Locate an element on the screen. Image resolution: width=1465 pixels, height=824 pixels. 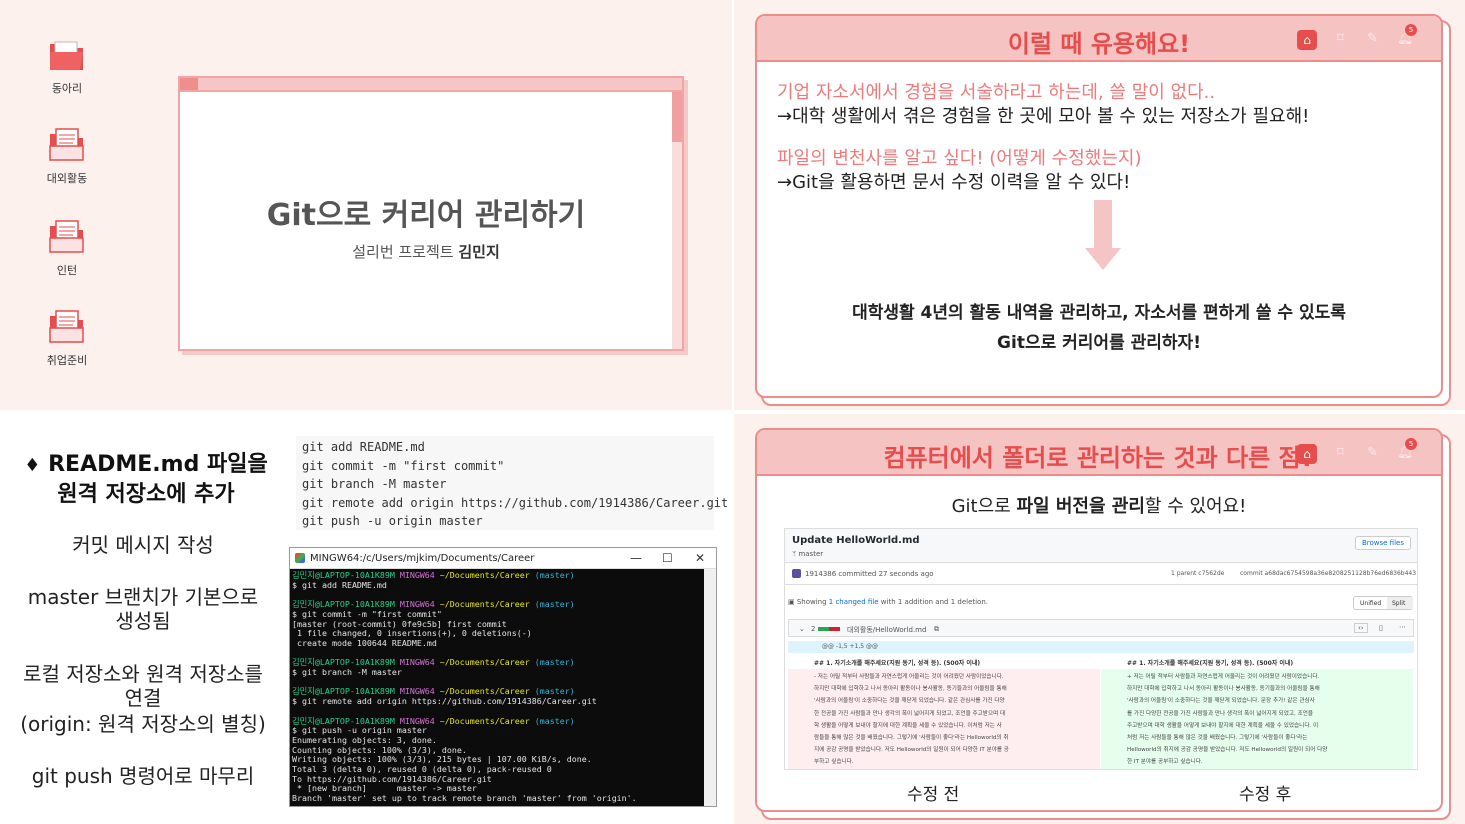
answer-1: →대학 생활에서 겪은 경험을 한 곳에 모아 볼 수 있는 저장소가 필요해! is located at coordinates (1043, 116).